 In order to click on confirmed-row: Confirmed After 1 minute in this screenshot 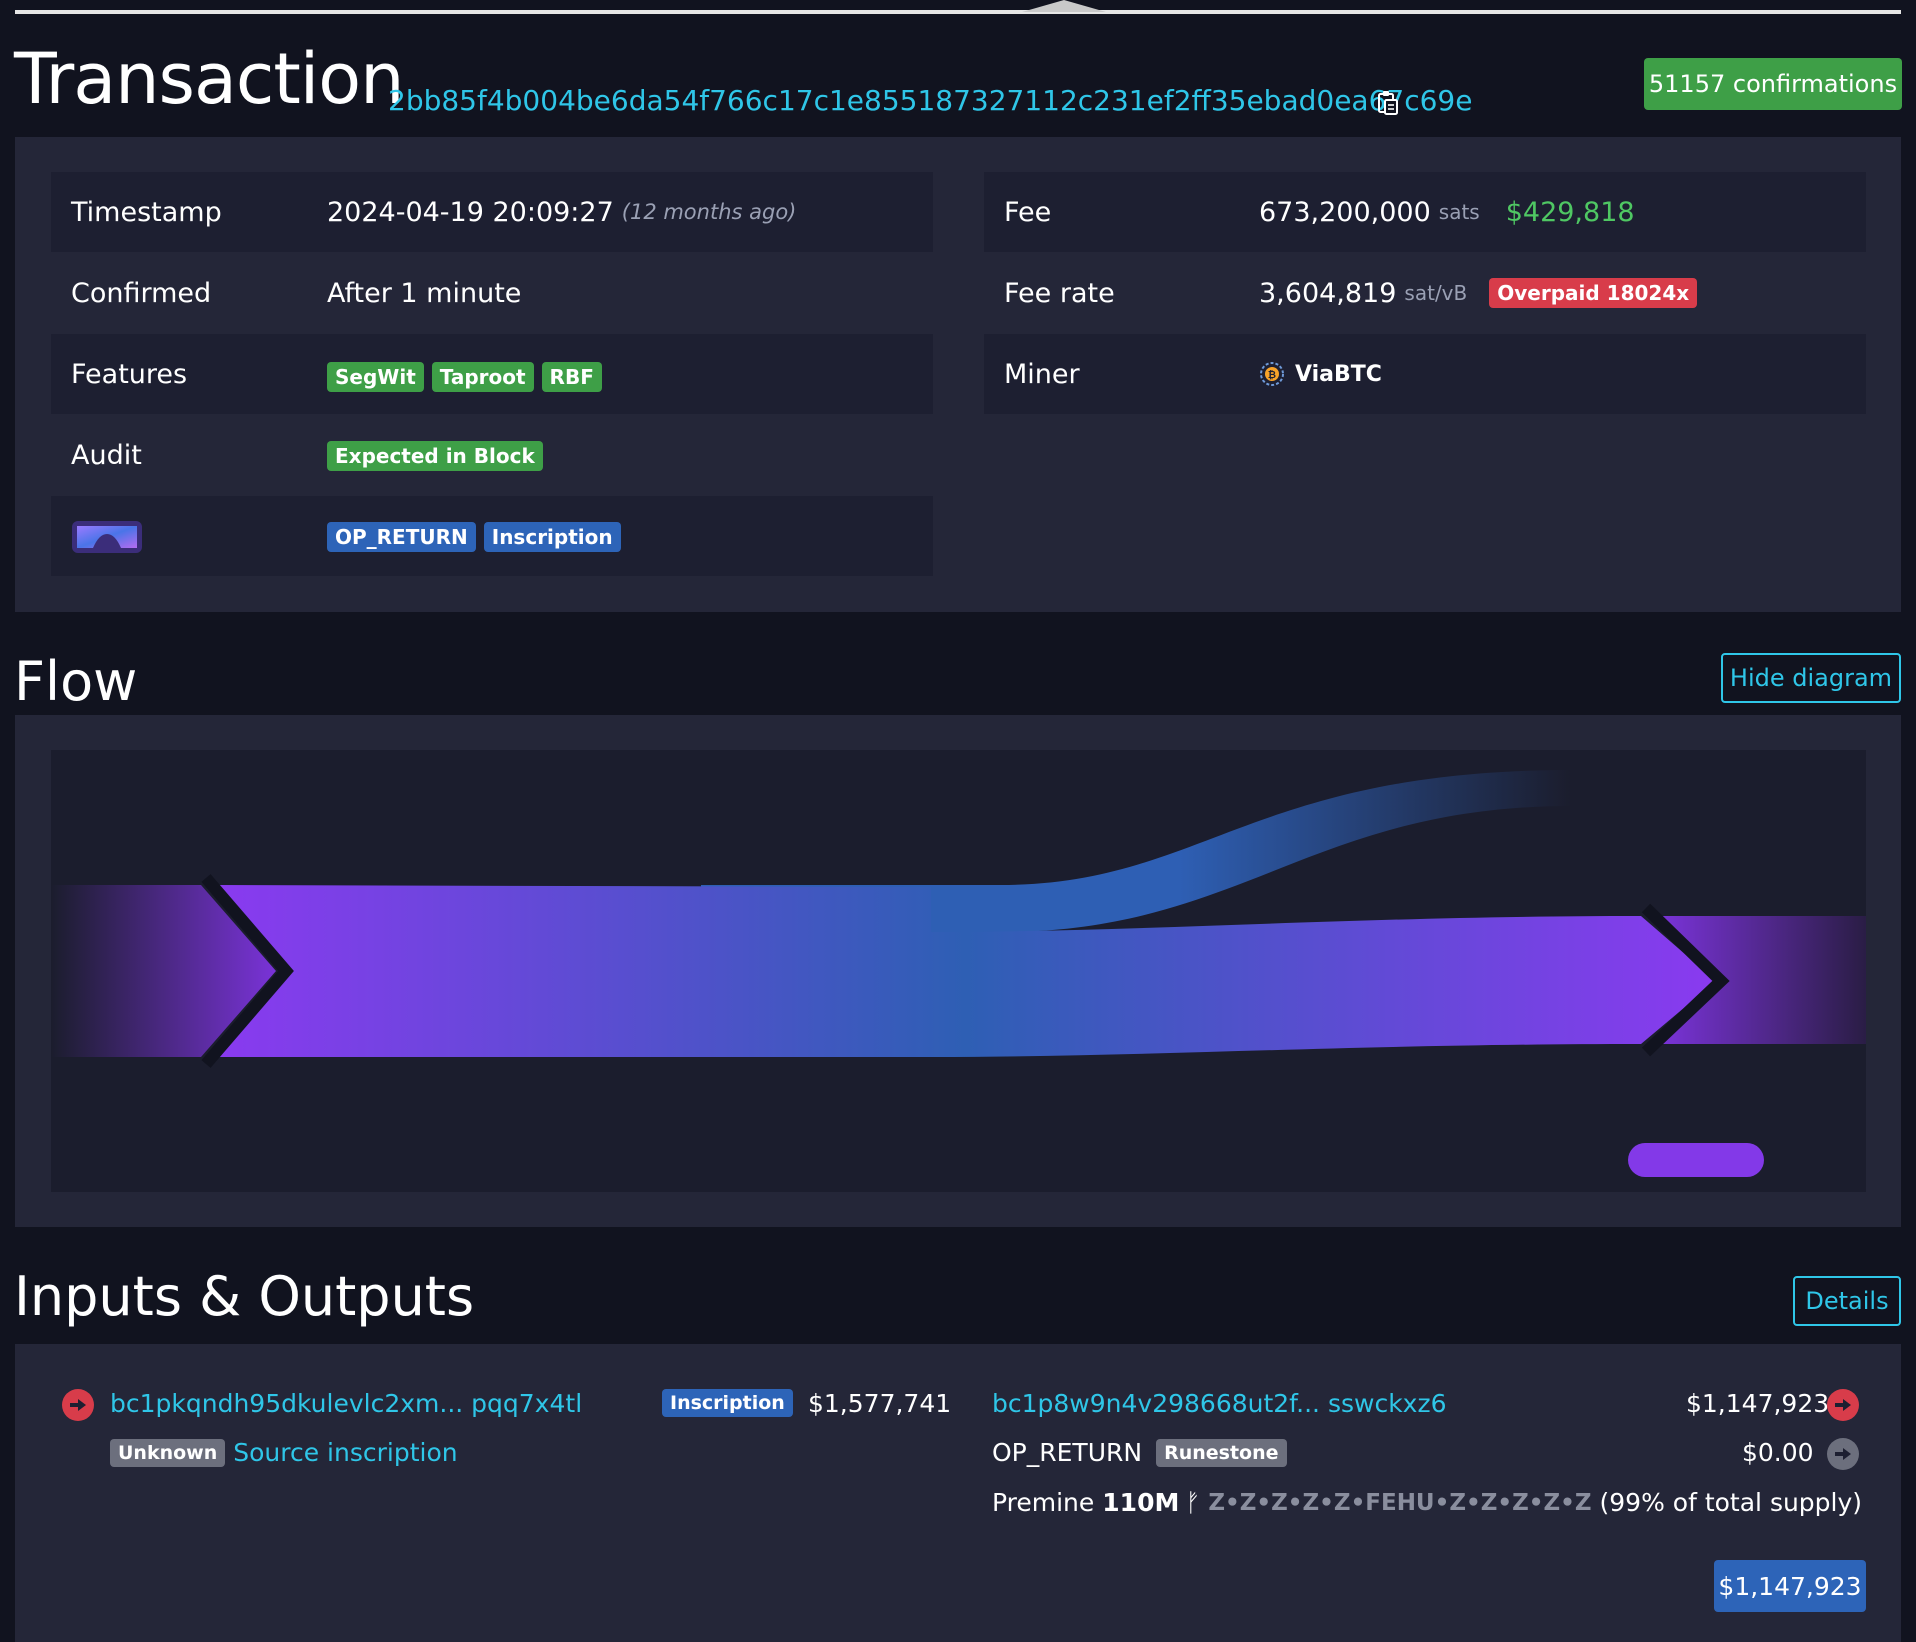, I will do `click(492, 293)`.